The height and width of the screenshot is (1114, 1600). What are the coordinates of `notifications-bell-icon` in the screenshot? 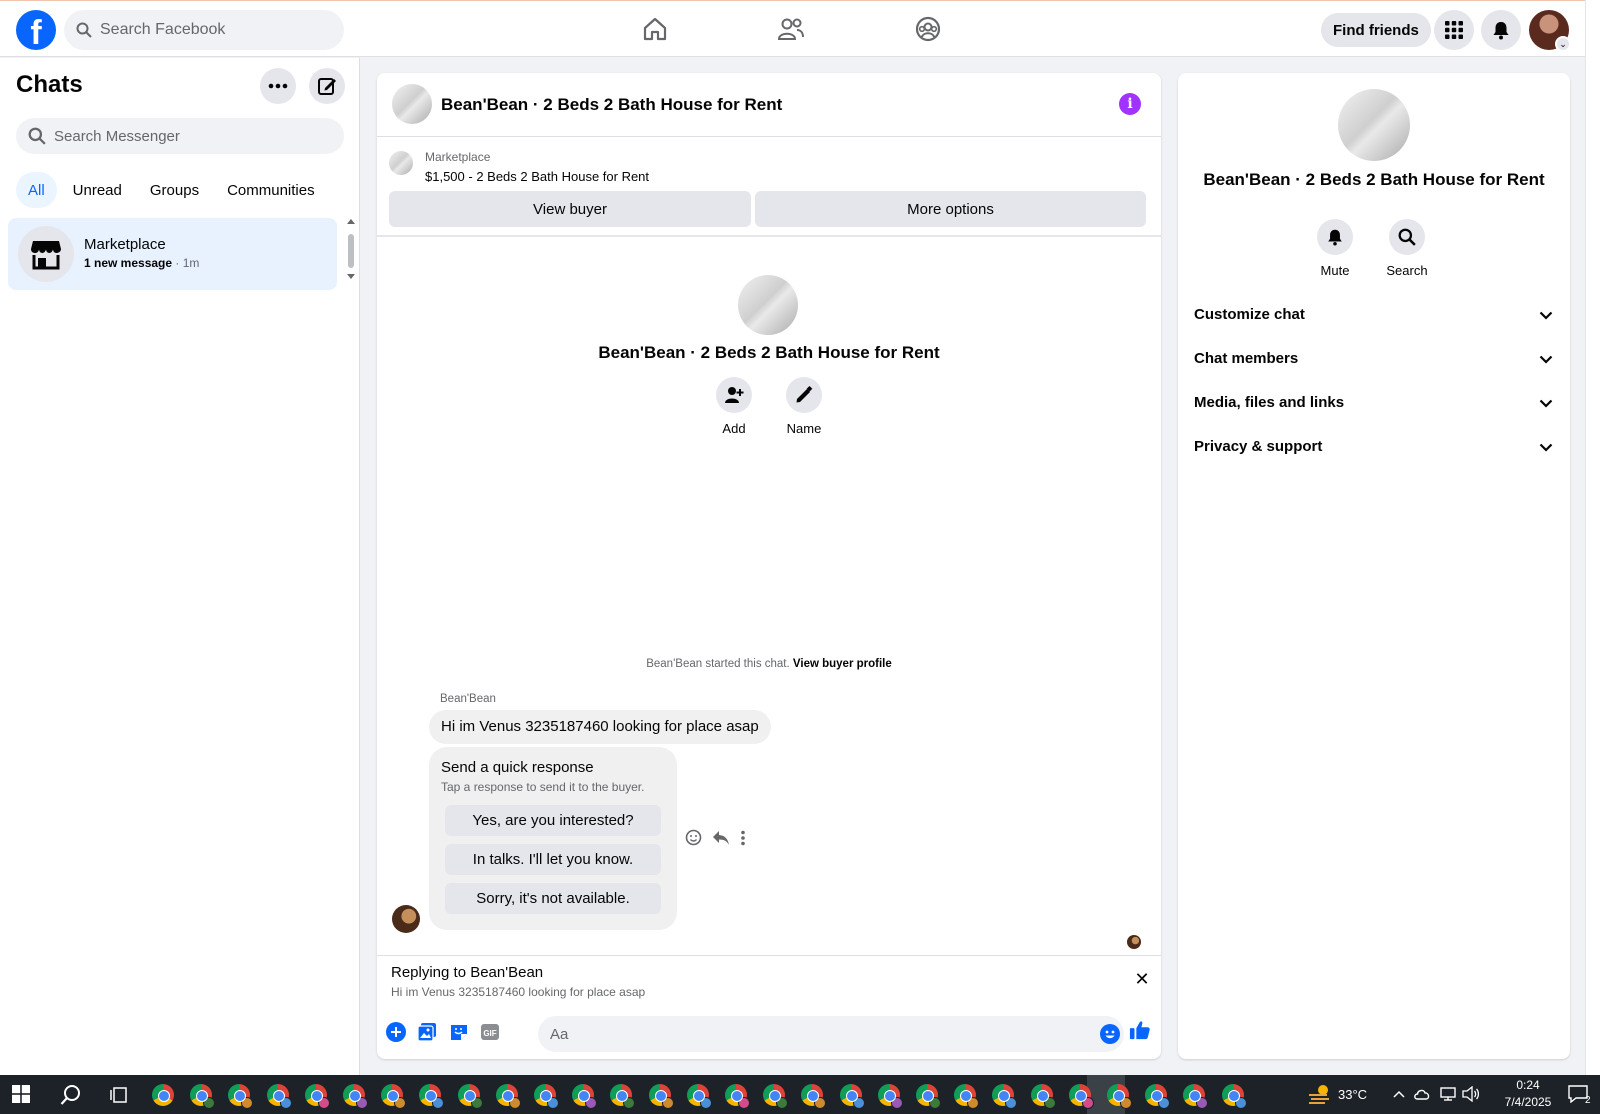 It's located at (1501, 30).